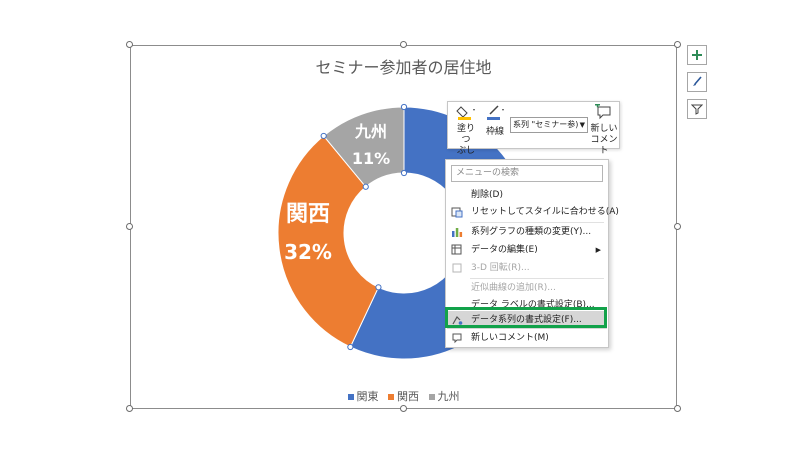 This screenshot has height=455, width=811. What do you see at coordinates (370, 131) in the screenshot?
I see `data-label-kyushu-name: 九州` at bounding box center [370, 131].